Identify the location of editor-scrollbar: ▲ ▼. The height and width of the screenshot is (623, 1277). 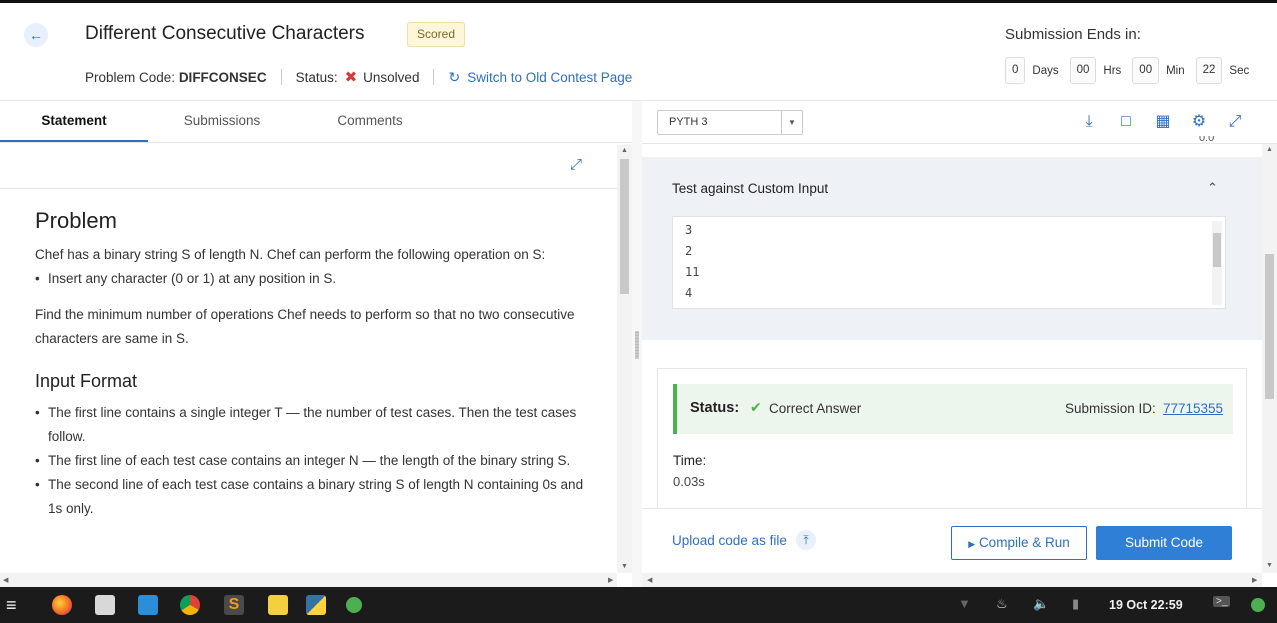
(1269, 358).